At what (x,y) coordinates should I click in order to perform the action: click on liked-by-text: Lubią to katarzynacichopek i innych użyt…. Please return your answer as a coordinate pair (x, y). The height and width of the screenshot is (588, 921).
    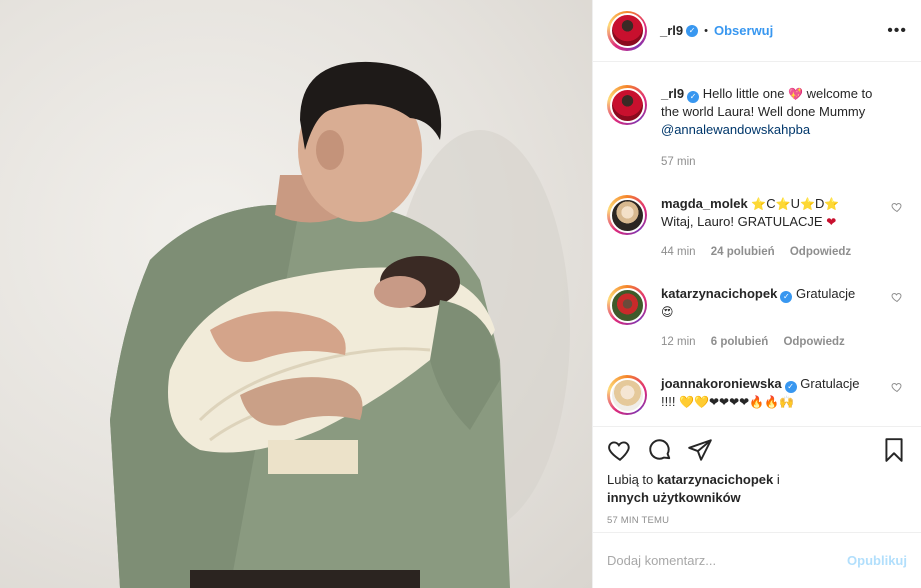
    Looking at the image, I should click on (757, 489).